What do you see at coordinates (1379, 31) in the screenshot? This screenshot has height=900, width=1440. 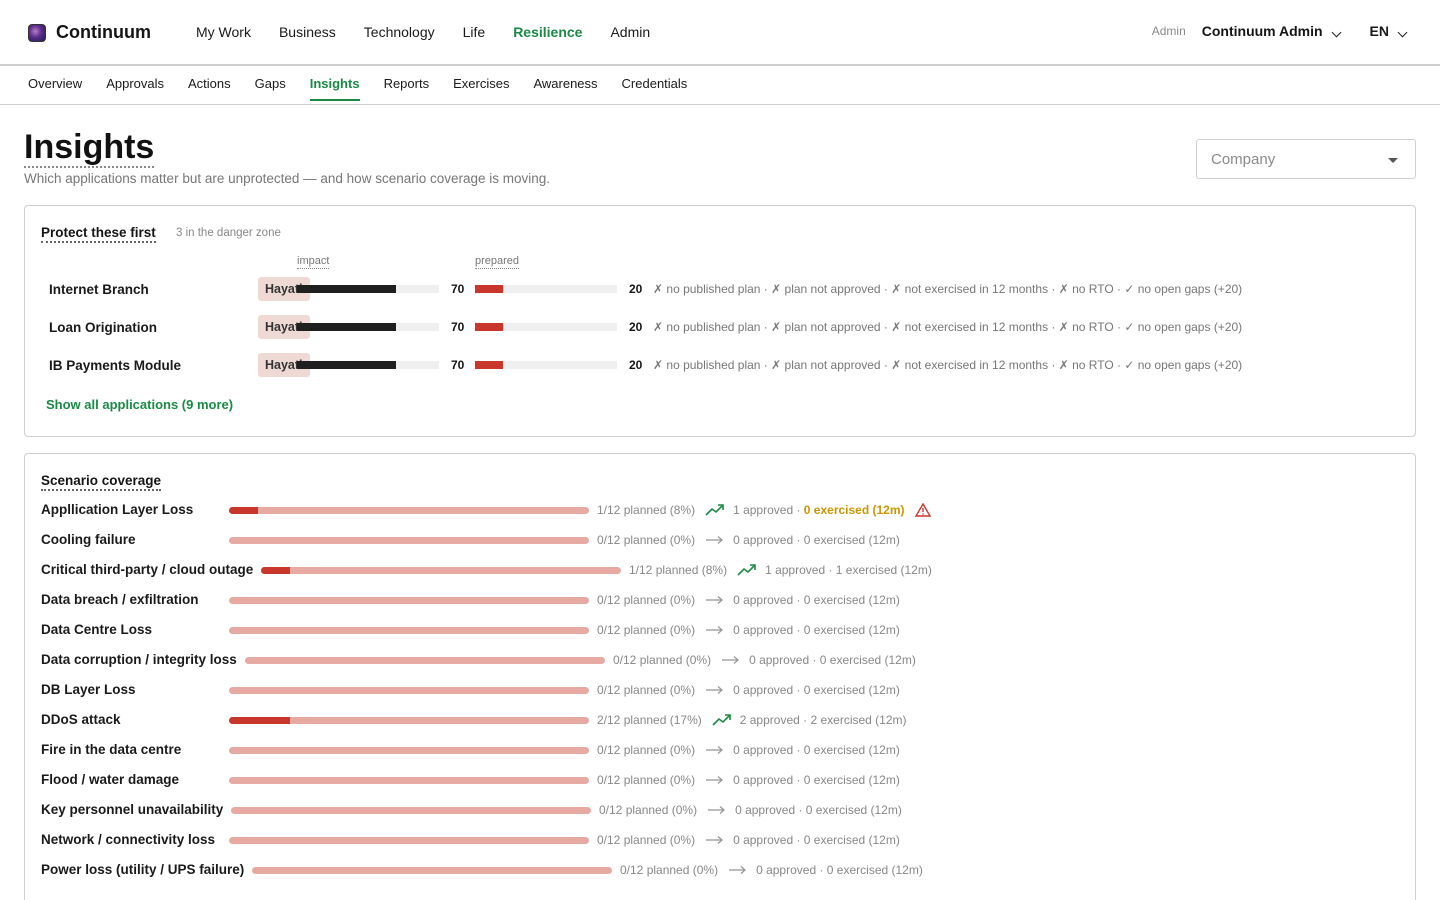 I see `language-code: EN` at bounding box center [1379, 31].